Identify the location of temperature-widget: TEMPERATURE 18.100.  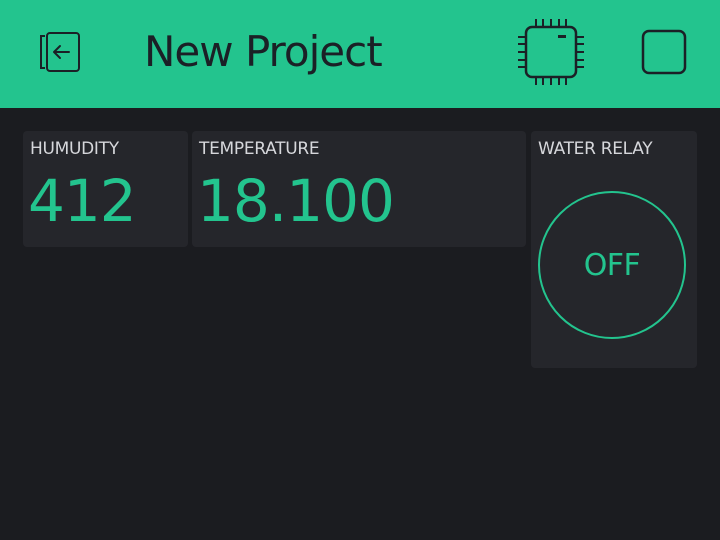
(359, 189).